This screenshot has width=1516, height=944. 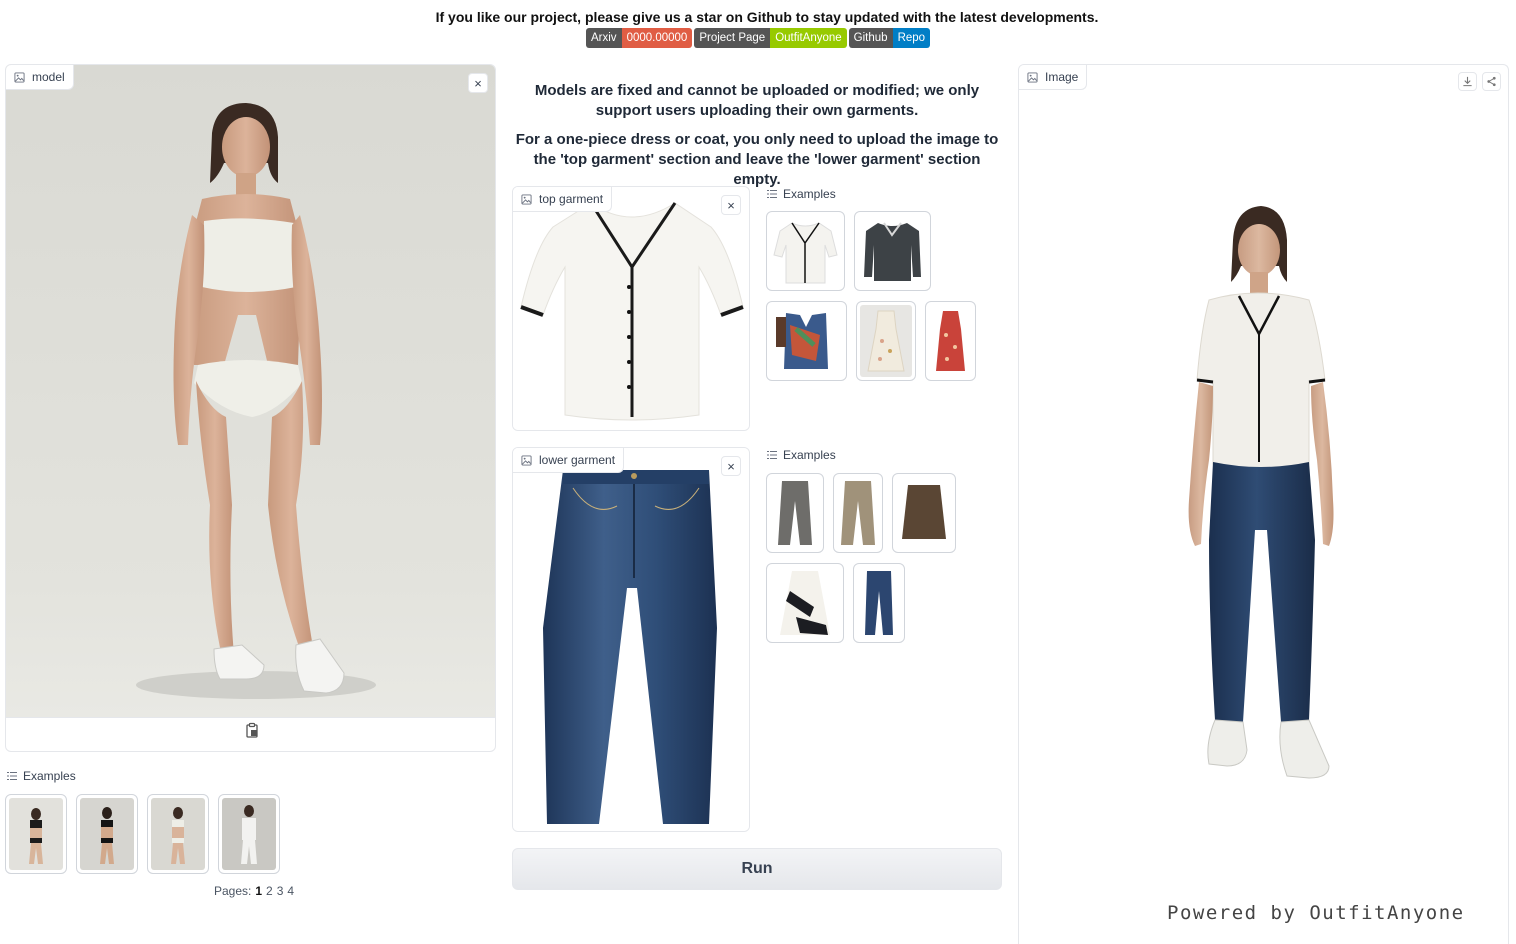 I want to click on lower-garment-image, so click(x=631, y=640).